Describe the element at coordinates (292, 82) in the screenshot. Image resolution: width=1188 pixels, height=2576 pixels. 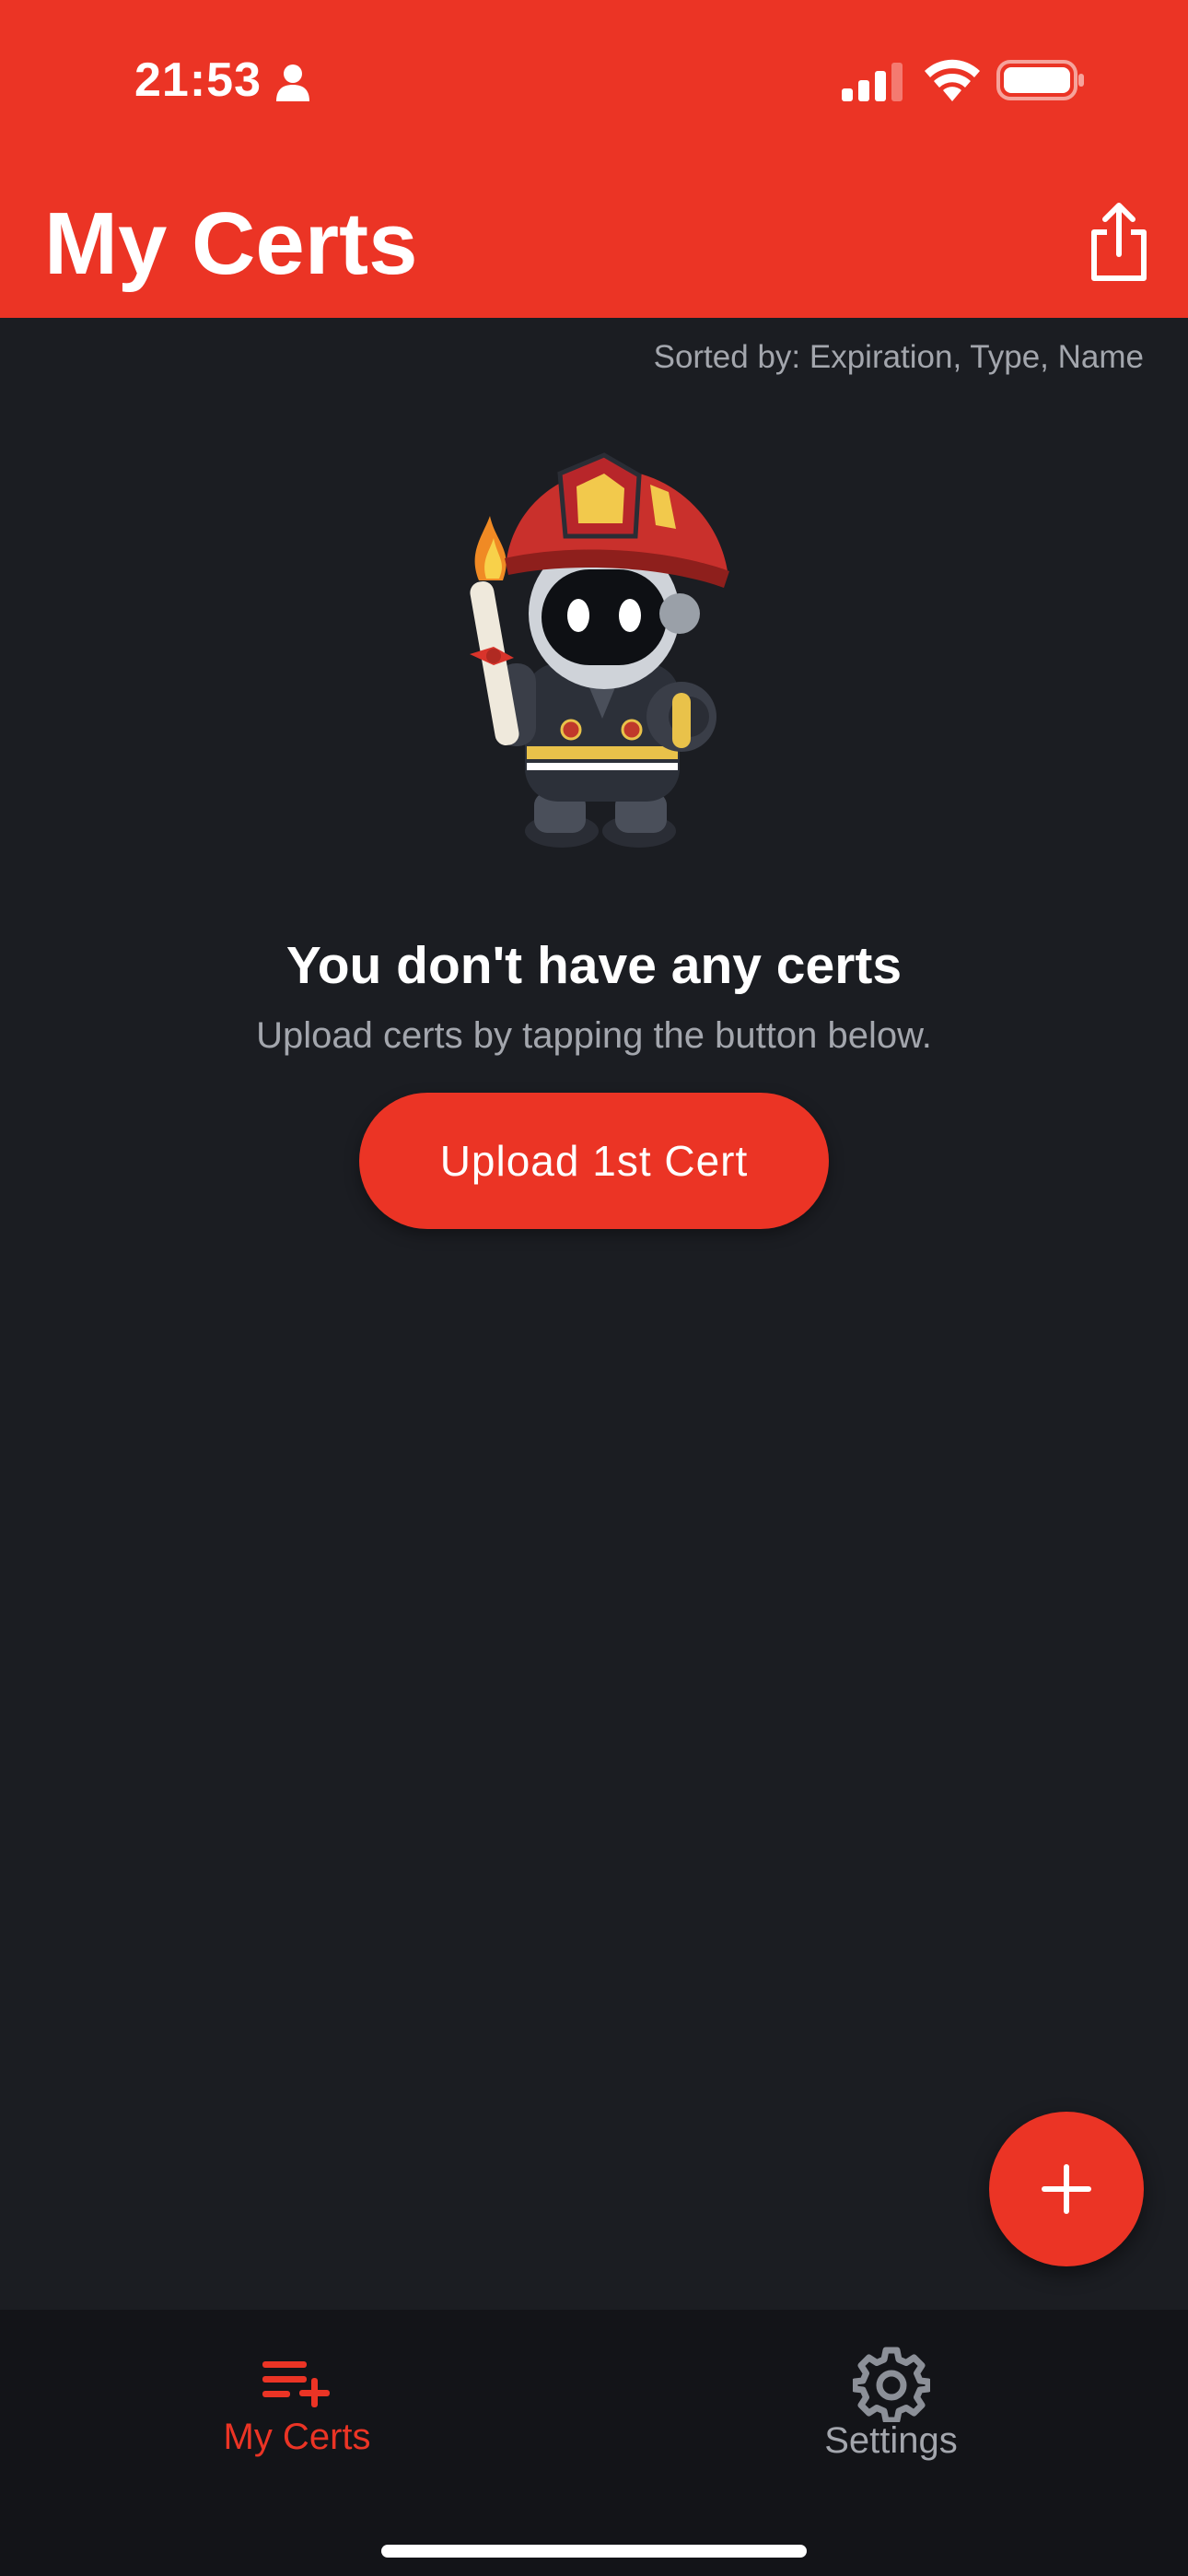
I see `person-icon` at that location.